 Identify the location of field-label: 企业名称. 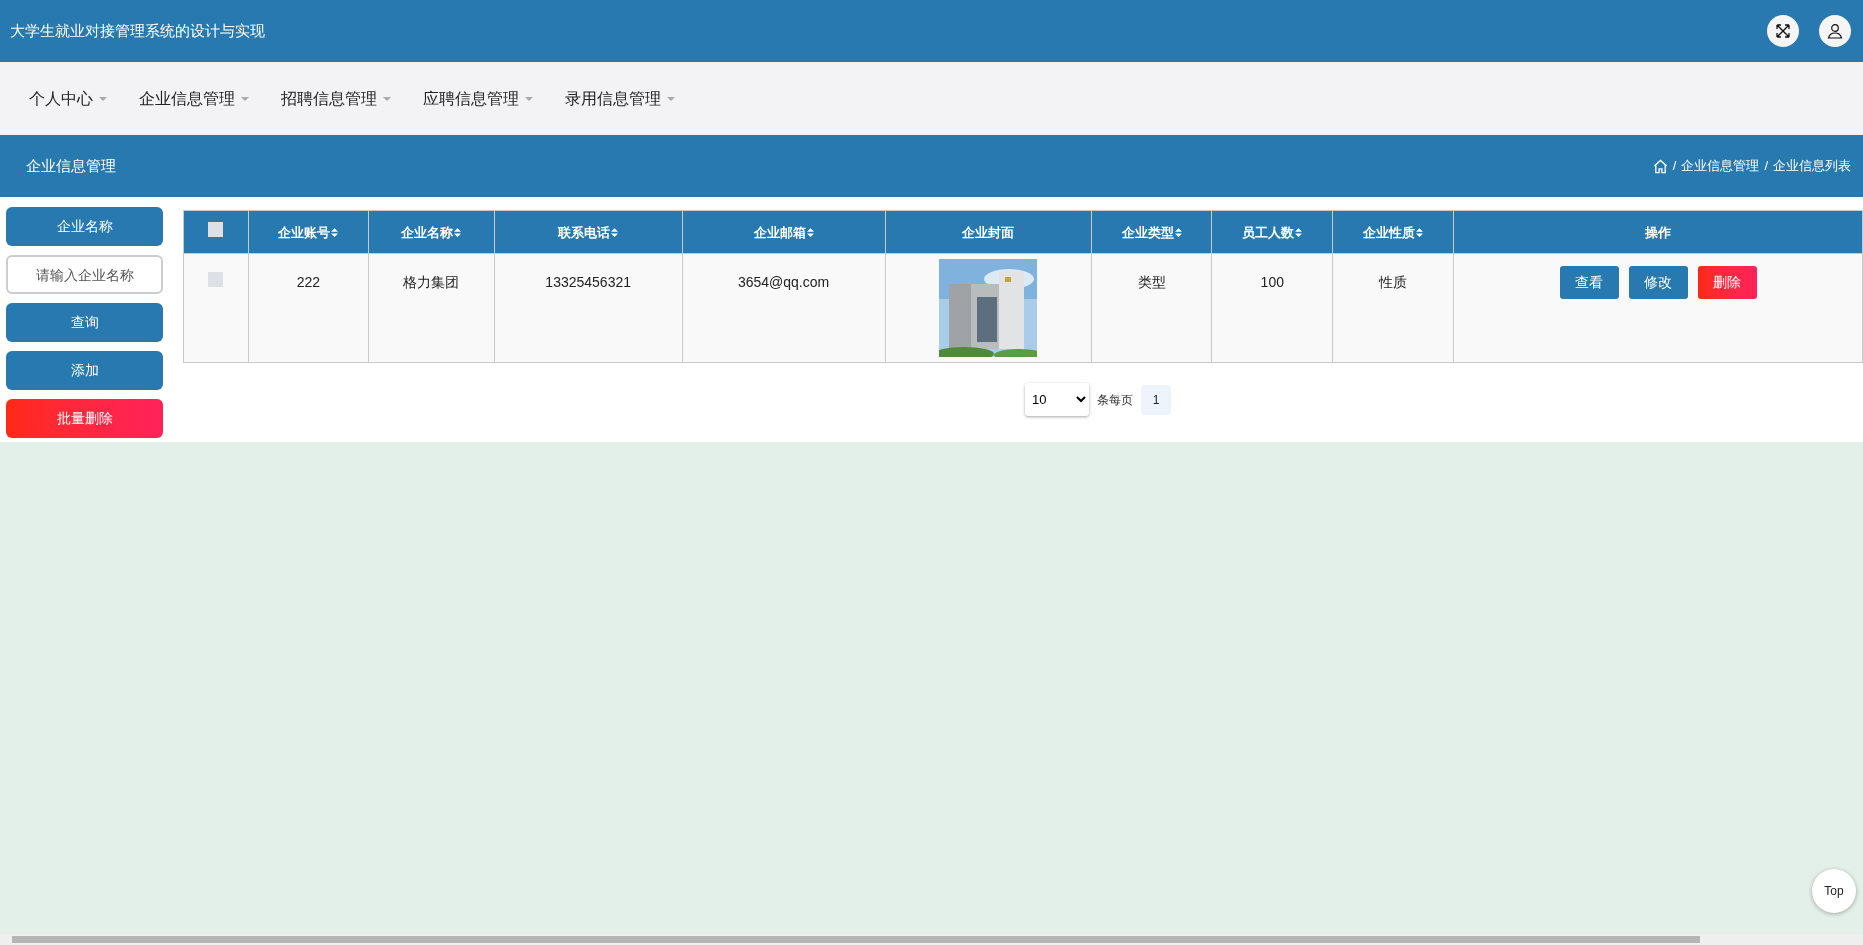
(84, 226).